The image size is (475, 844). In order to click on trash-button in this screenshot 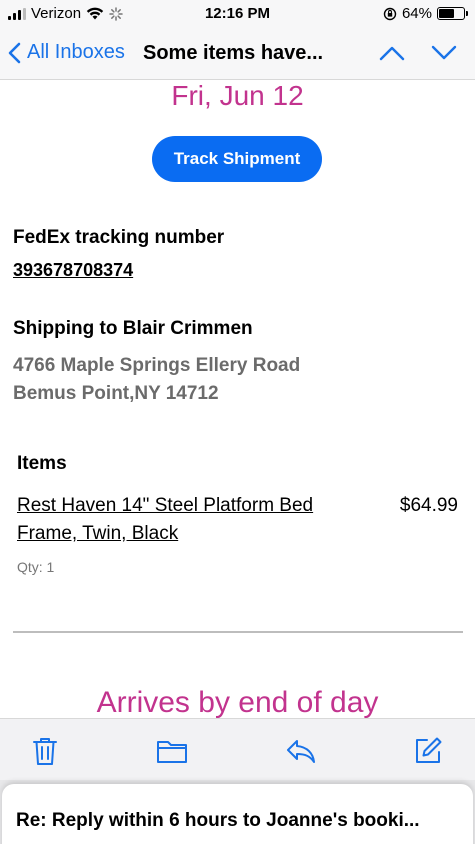, I will do `click(45, 751)`.